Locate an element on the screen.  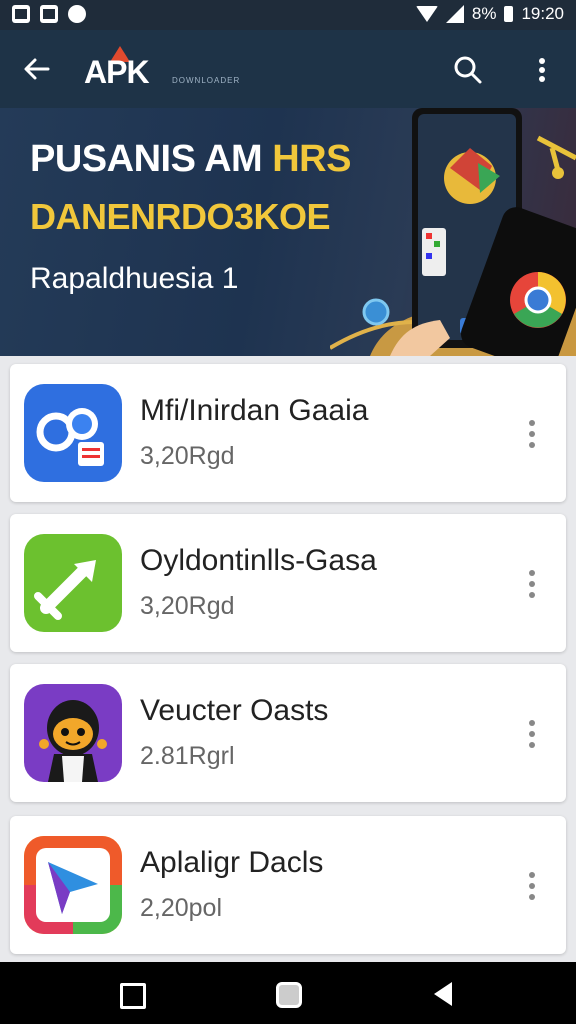
gallery-notification-icon is located at coordinates (49, 14).